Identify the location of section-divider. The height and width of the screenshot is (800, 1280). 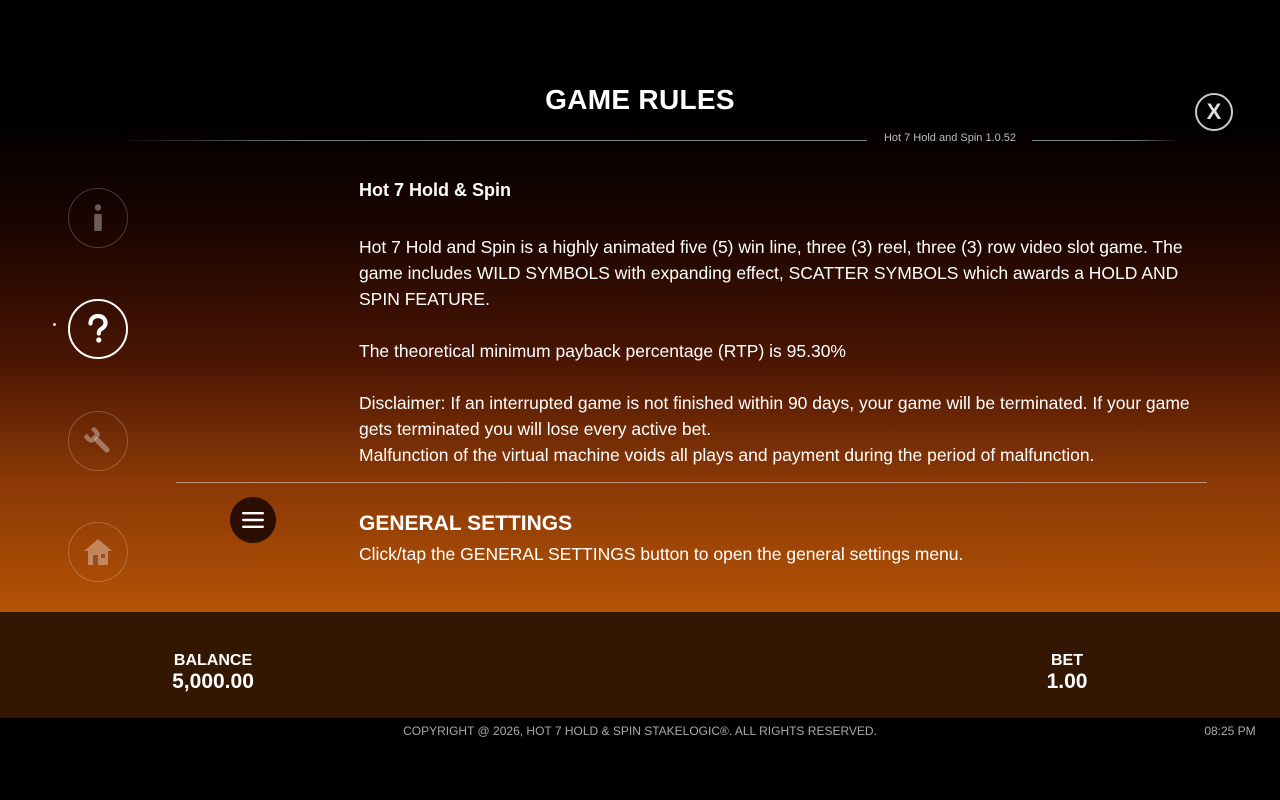
(691, 482).